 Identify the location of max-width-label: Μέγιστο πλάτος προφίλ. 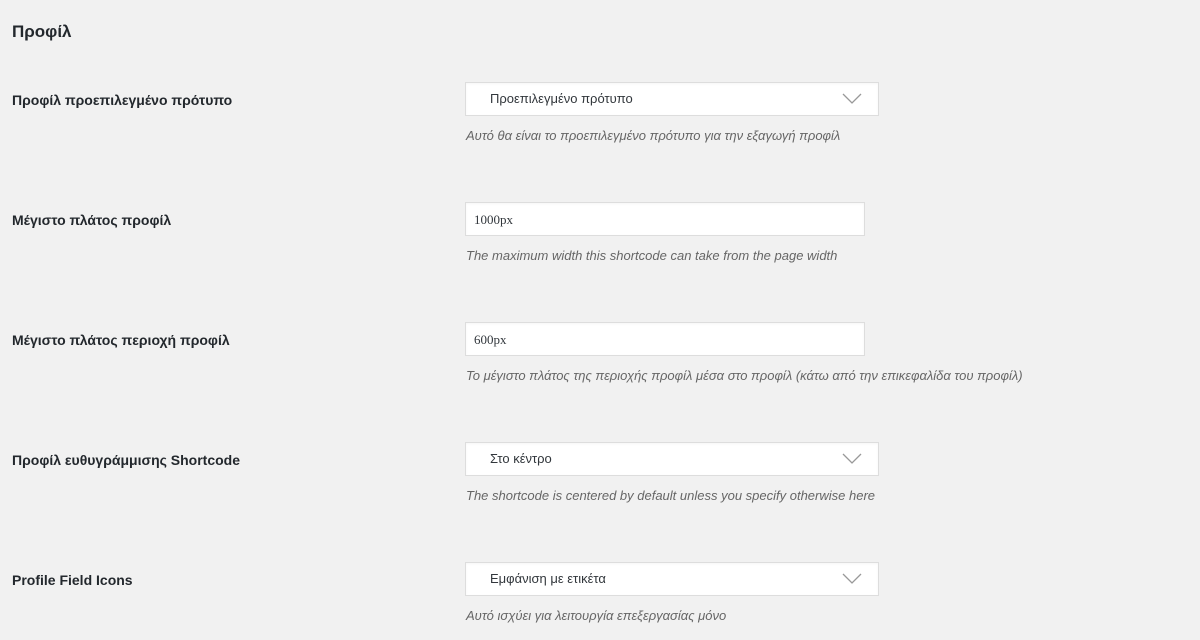
(92, 220).